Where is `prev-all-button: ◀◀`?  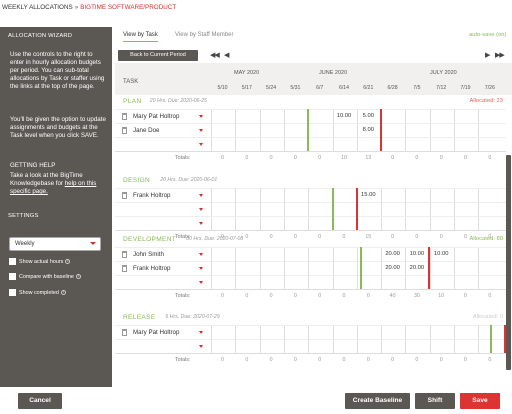
prev-all-button: ◀◀ is located at coordinates (215, 55).